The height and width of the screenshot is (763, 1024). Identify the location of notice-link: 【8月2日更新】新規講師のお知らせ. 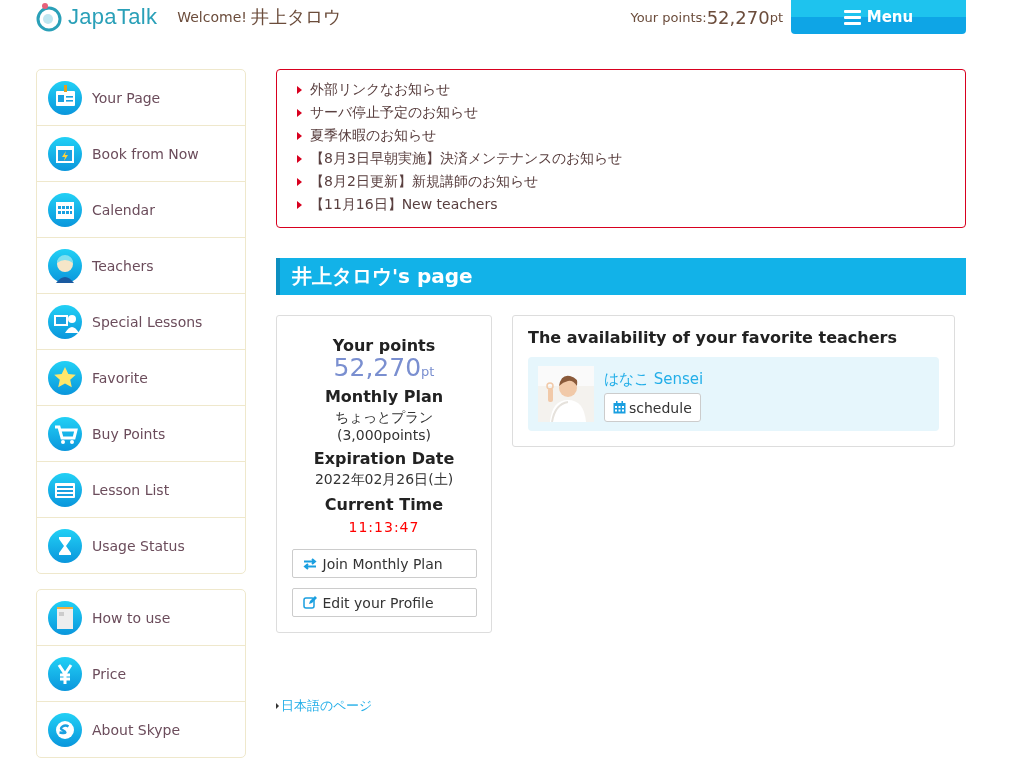
(424, 182).